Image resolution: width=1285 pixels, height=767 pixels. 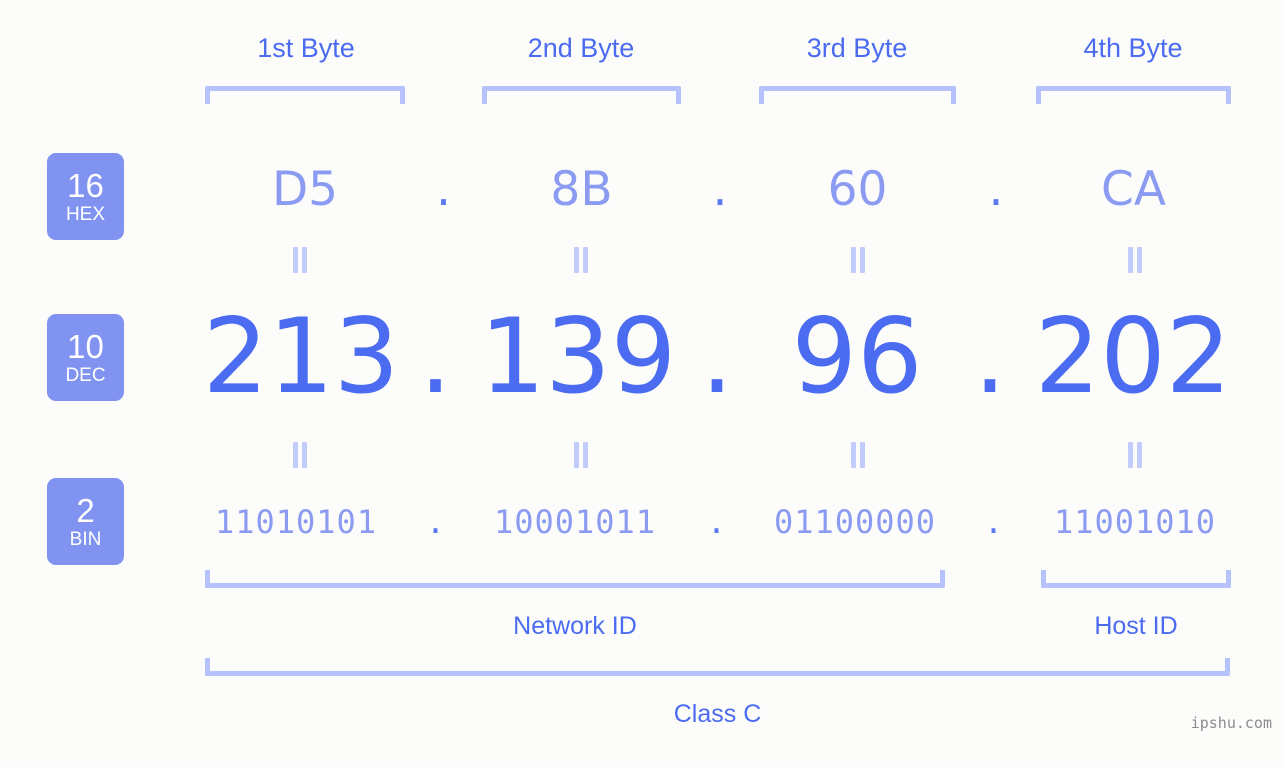 I want to click on hex-value-row: D5 . 8B . 60 . CA, so click(x=642, y=190).